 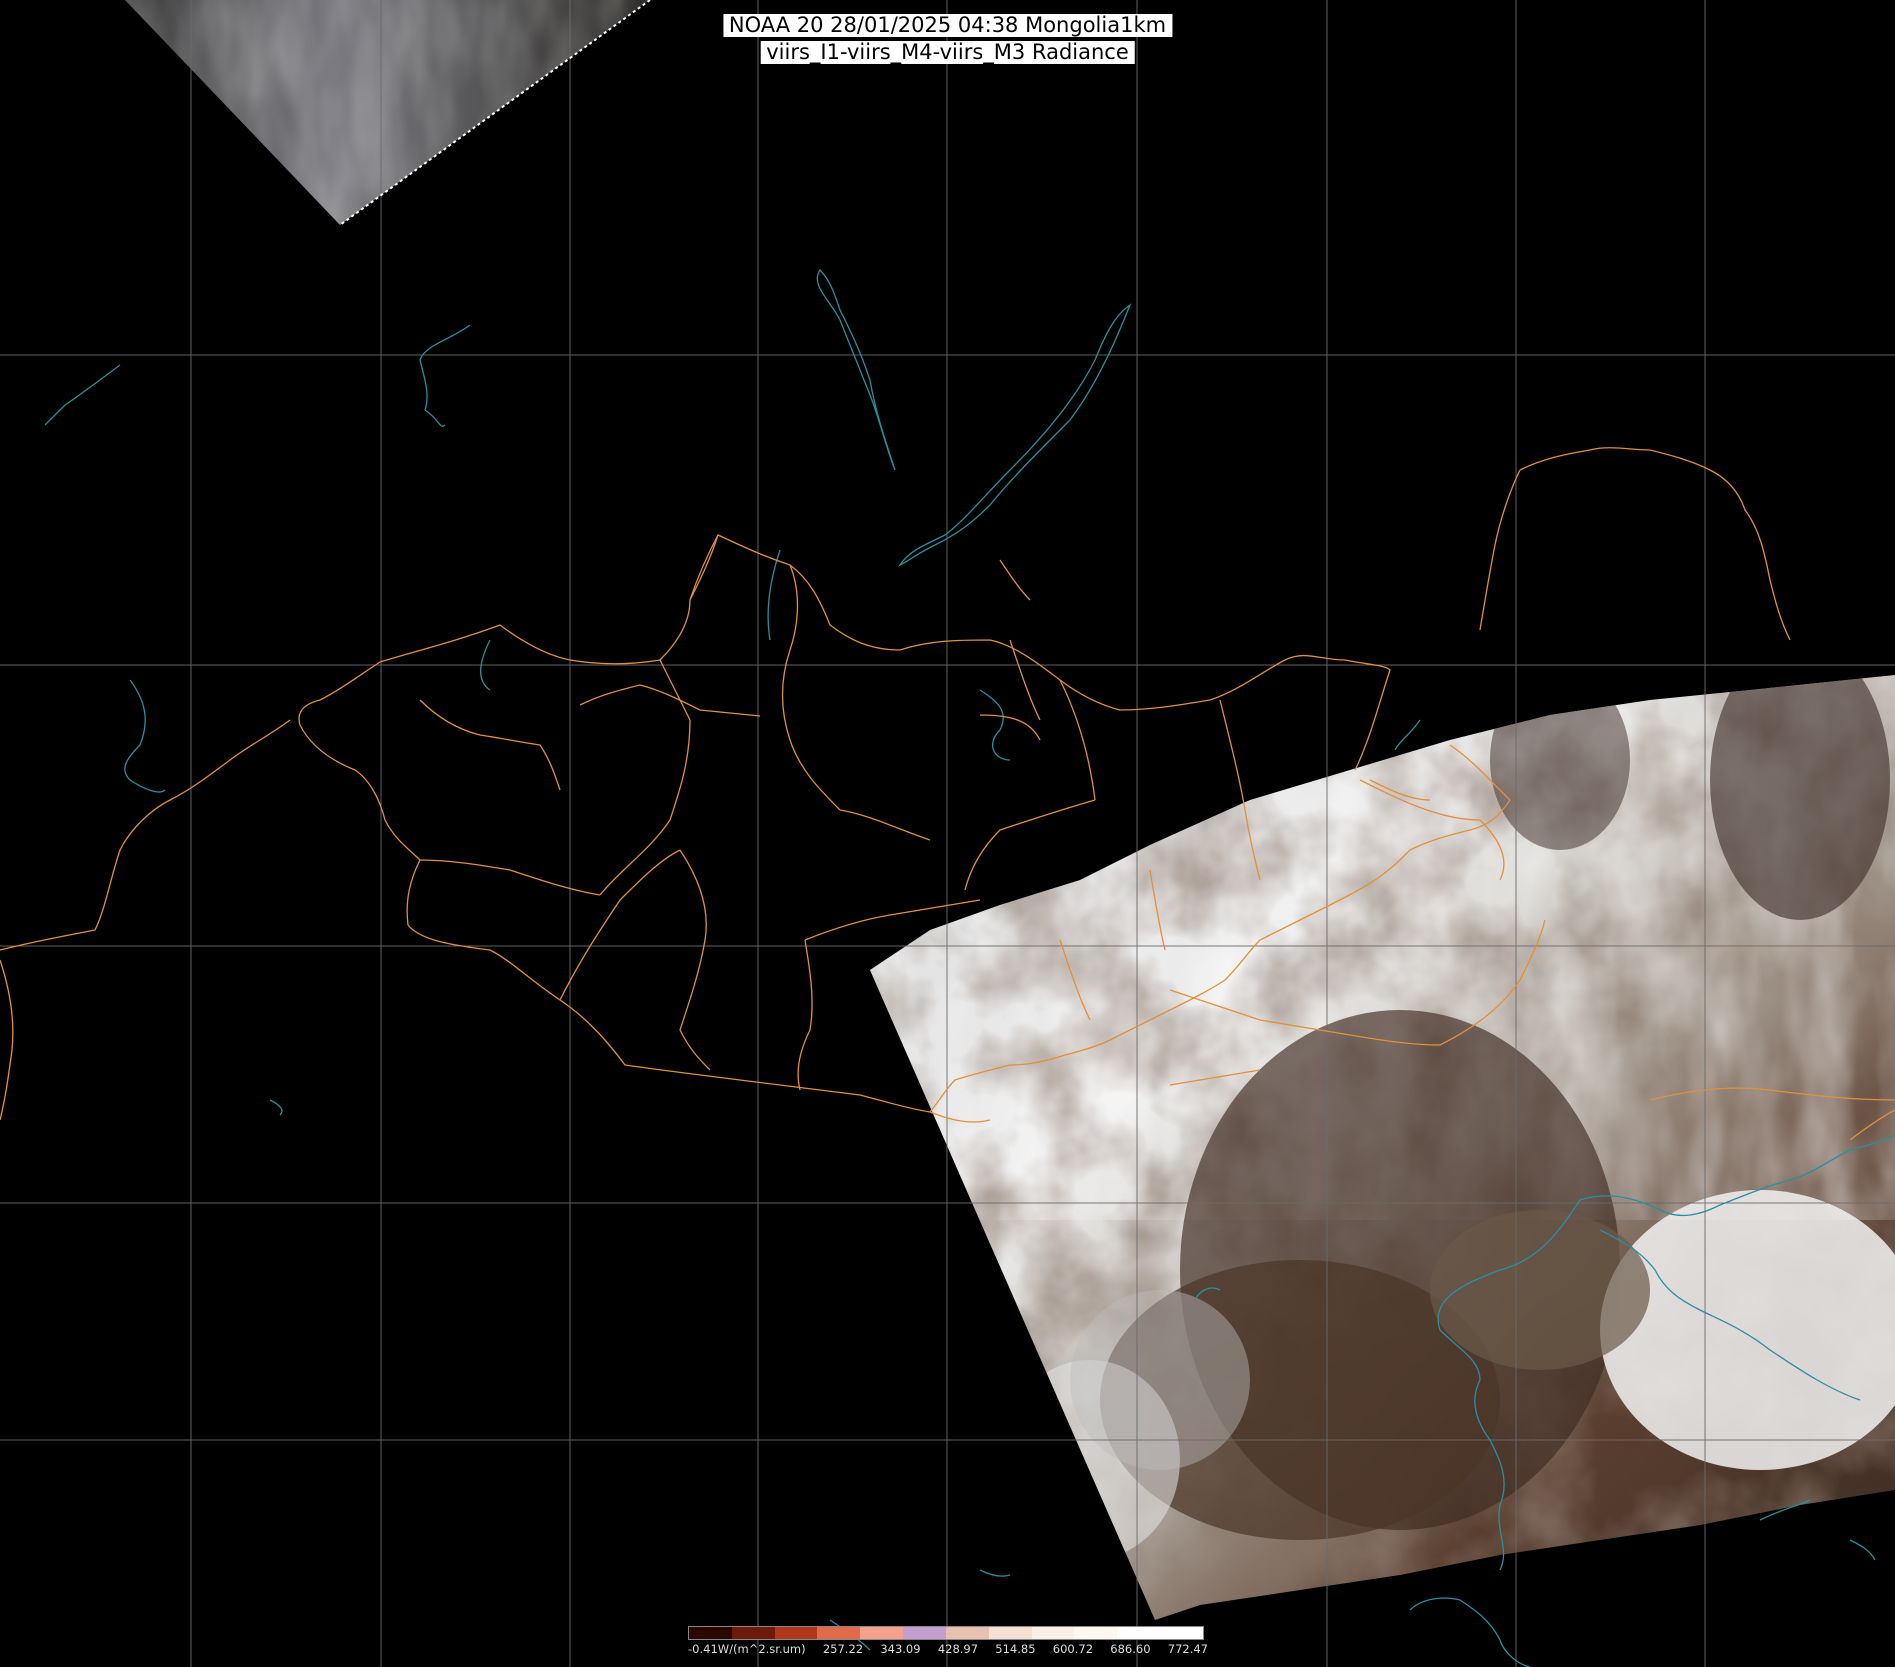 What do you see at coordinates (747, 1649) in the screenshot?
I see `legend-unit-label: -0.41W/(m^2.sr.um)` at bounding box center [747, 1649].